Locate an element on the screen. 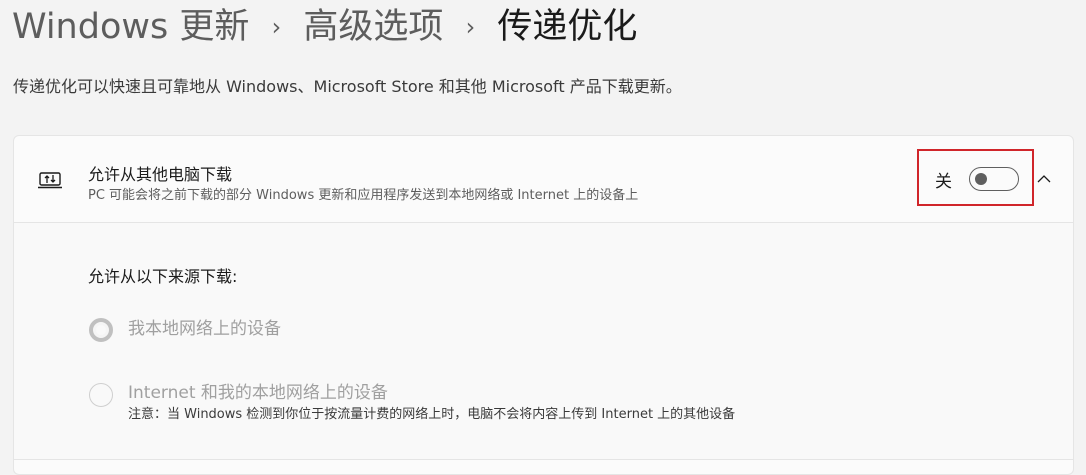 This screenshot has height=475, width=1086. sources-label: 允许从以下来源下载: is located at coordinates (163, 276).